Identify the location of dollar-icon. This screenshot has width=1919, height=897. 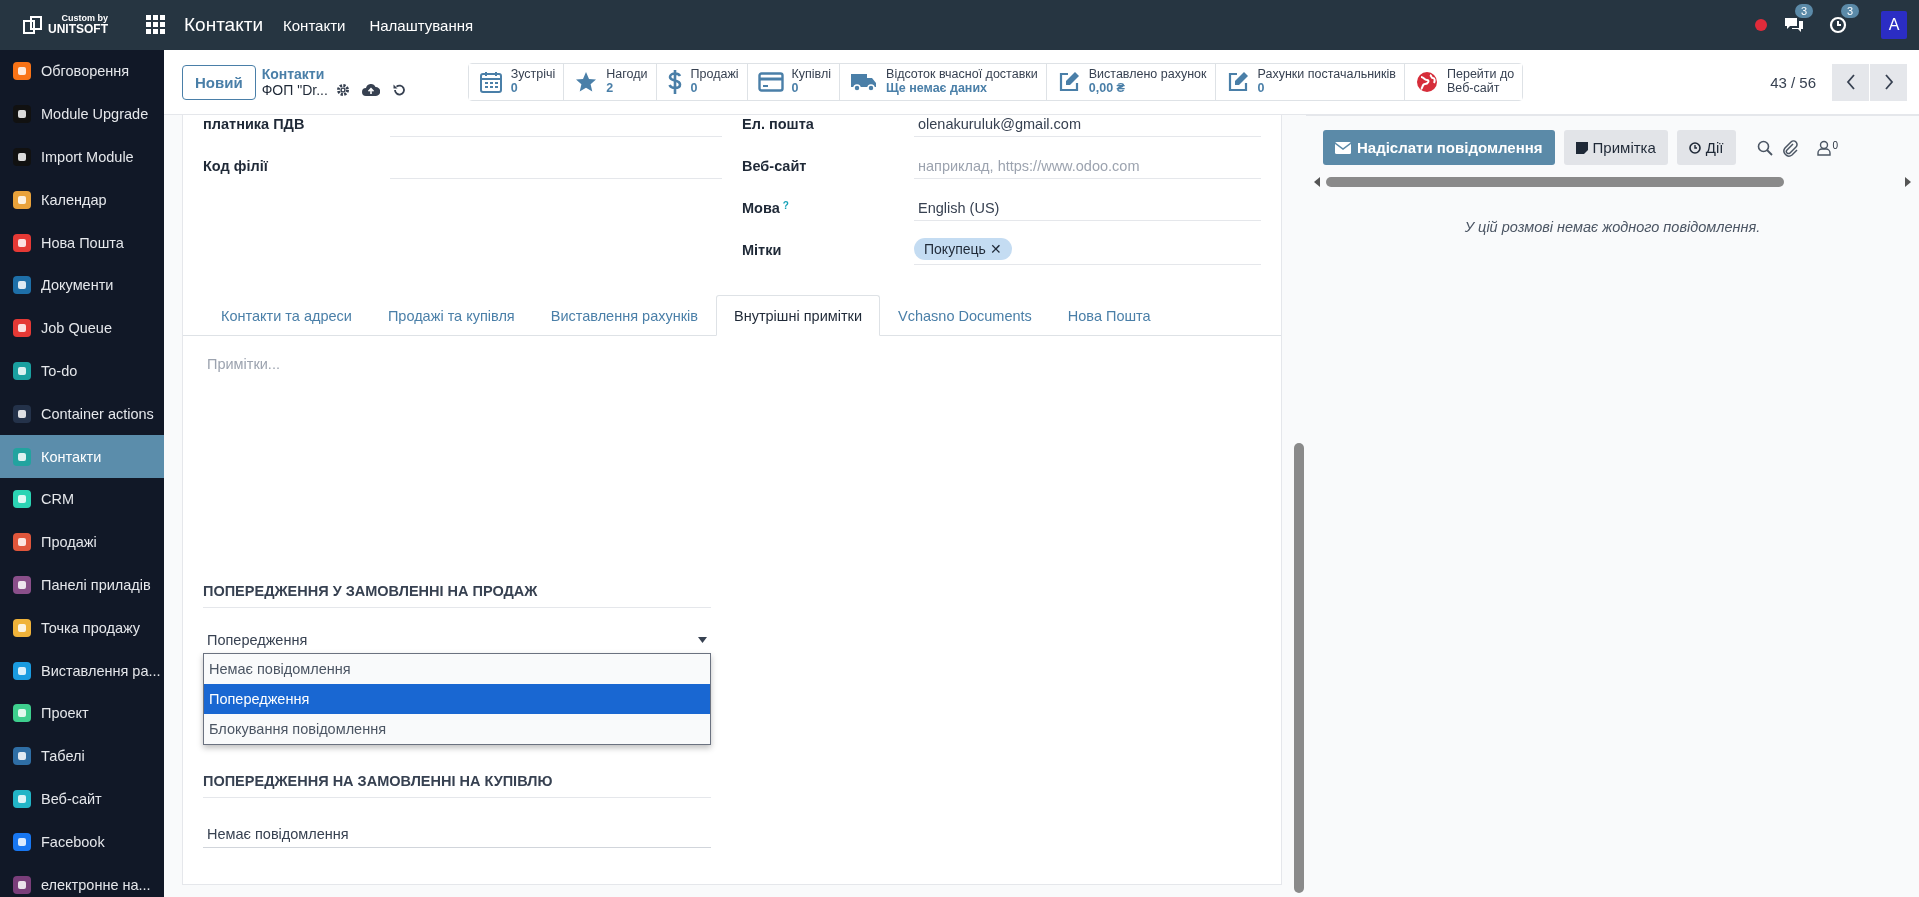
(674, 82).